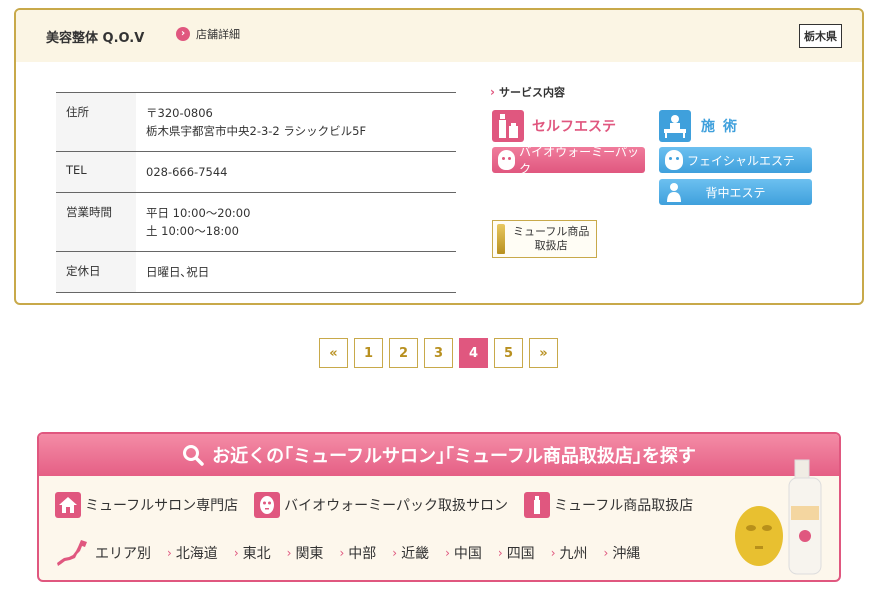  I want to click on page-next-button: », so click(543, 353).